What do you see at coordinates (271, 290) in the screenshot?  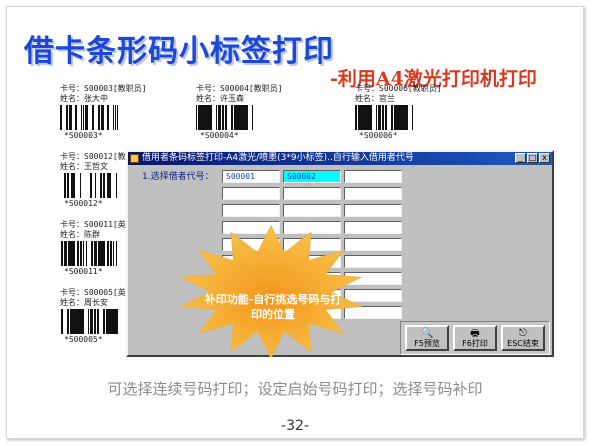 I see `callout-starburst` at bounding box center [271, 290].